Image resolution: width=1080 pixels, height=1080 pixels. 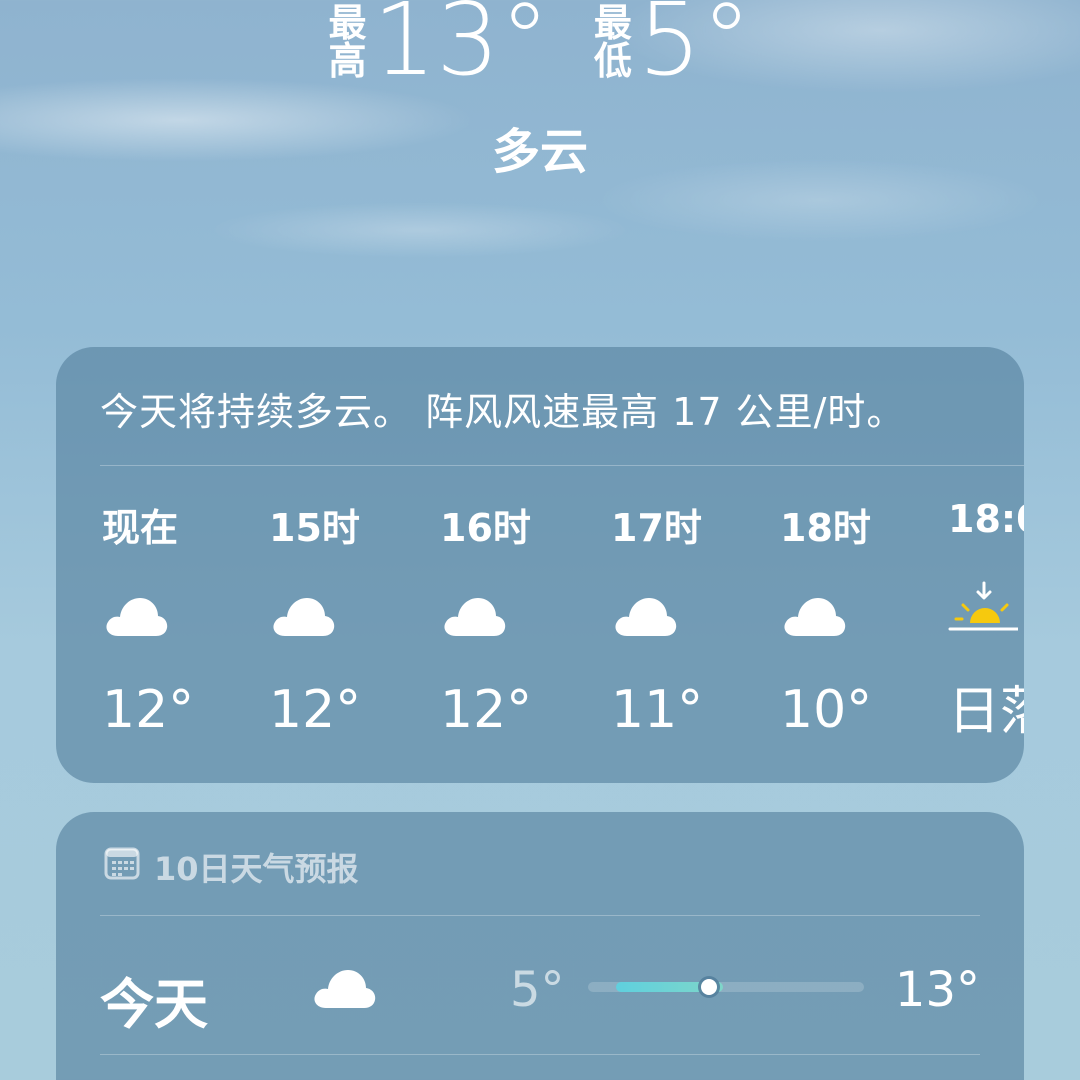 I want to click on high-low-header: 最 高 13° 最 低 5°, so click(x=540, y=48).